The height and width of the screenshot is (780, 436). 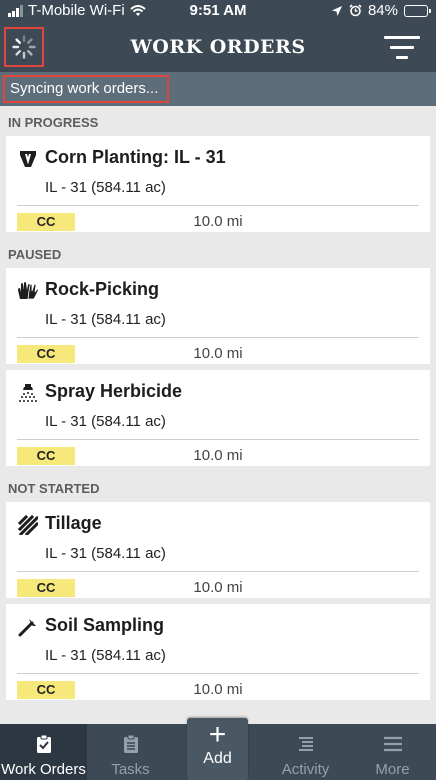 What do you see at coordinates (218, 11) in the screenshot?
I see `status-bar: T-Mobile Wi-Fi 9:51 AM 84%` at bounding box center [218, 11].